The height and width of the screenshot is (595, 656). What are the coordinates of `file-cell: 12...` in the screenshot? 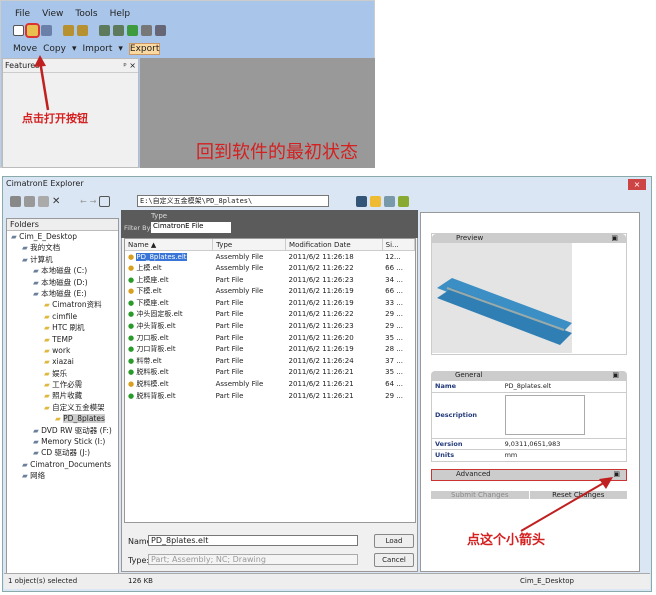 It's located at (393, 256).